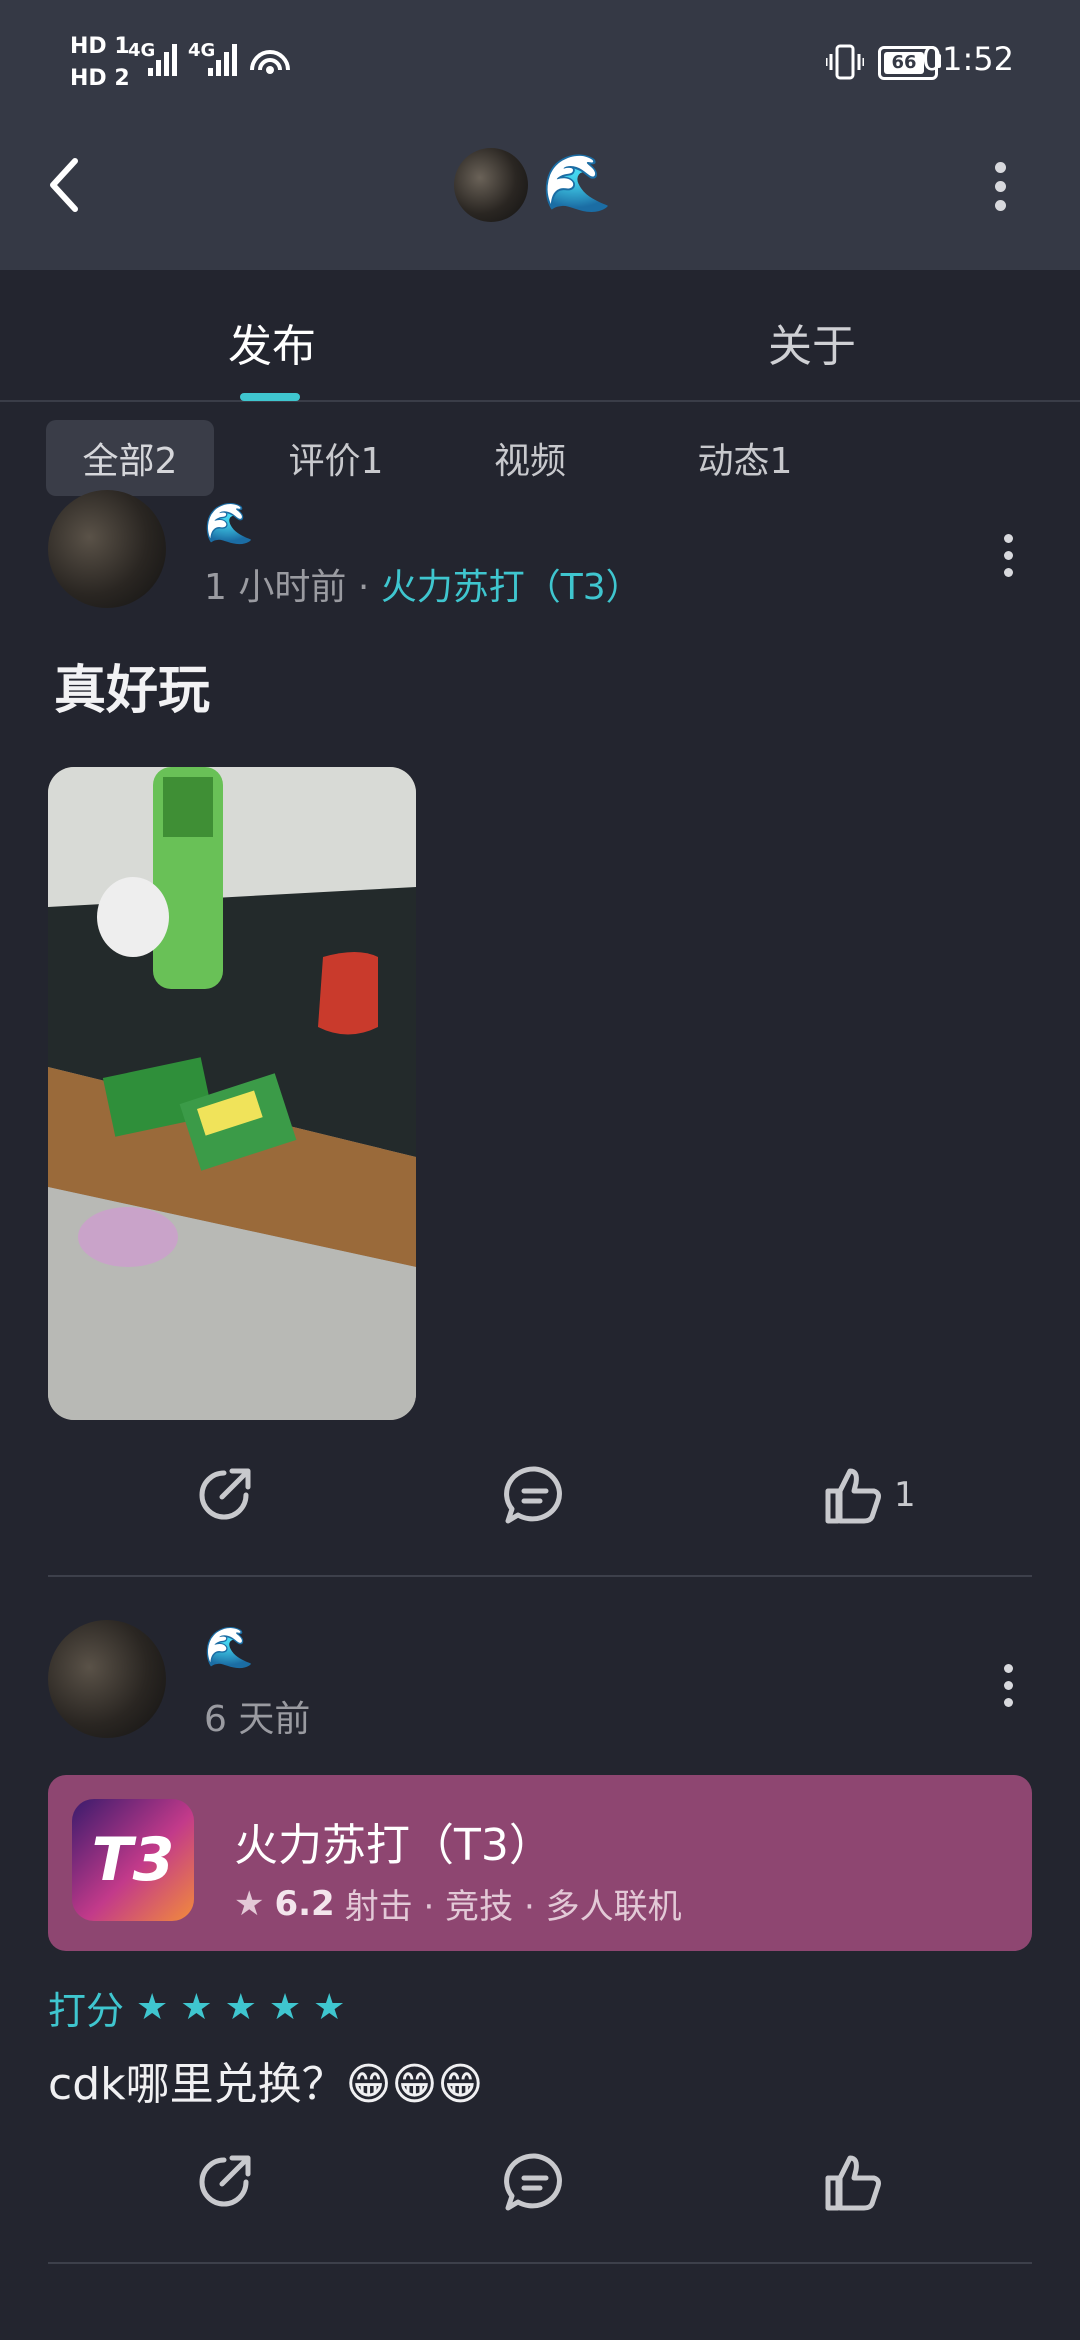  What do you see at coordinates (540, 336) in the screenshot?
I see `tab-bar: 发布 关于` at bounding box center [540, 336].